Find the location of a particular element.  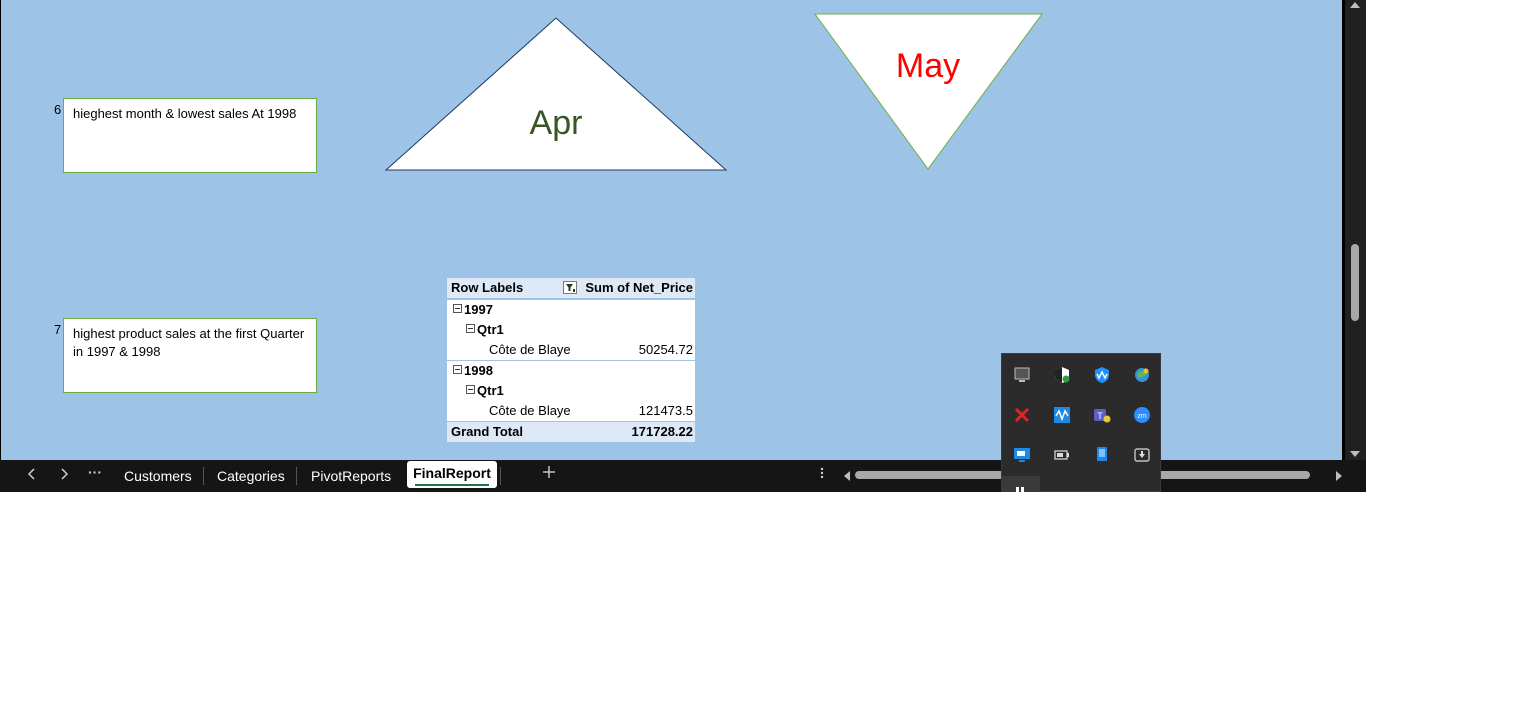

grand-total-label: Grand Total is located at coordinates (487, 431).